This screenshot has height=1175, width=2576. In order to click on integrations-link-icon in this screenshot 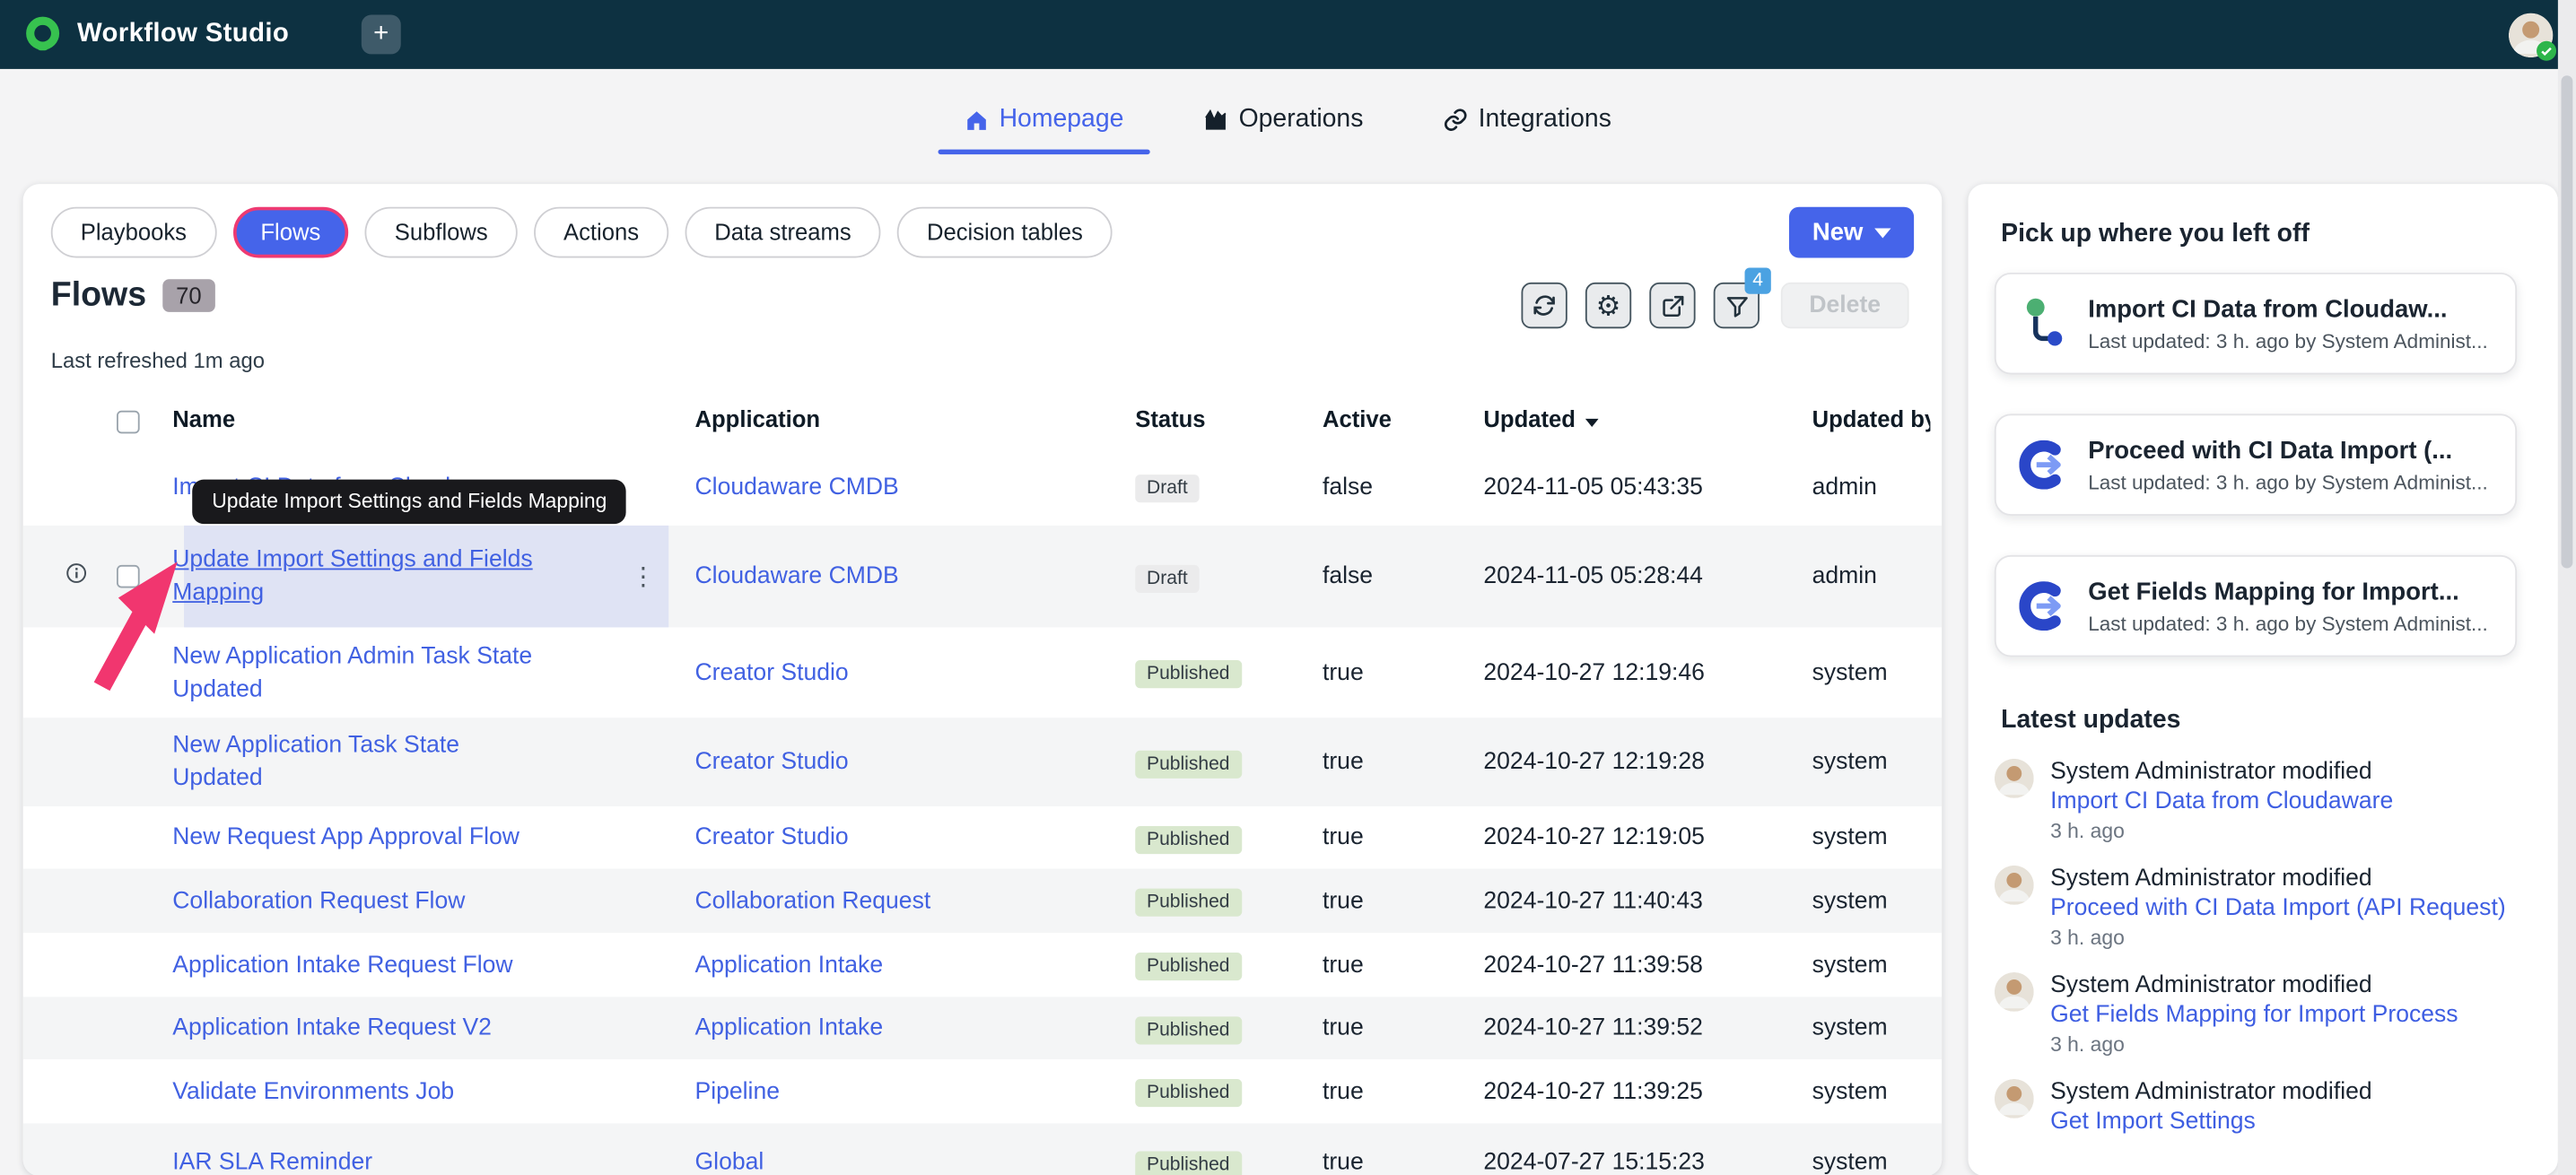, I will do `click(1455, 120)`.